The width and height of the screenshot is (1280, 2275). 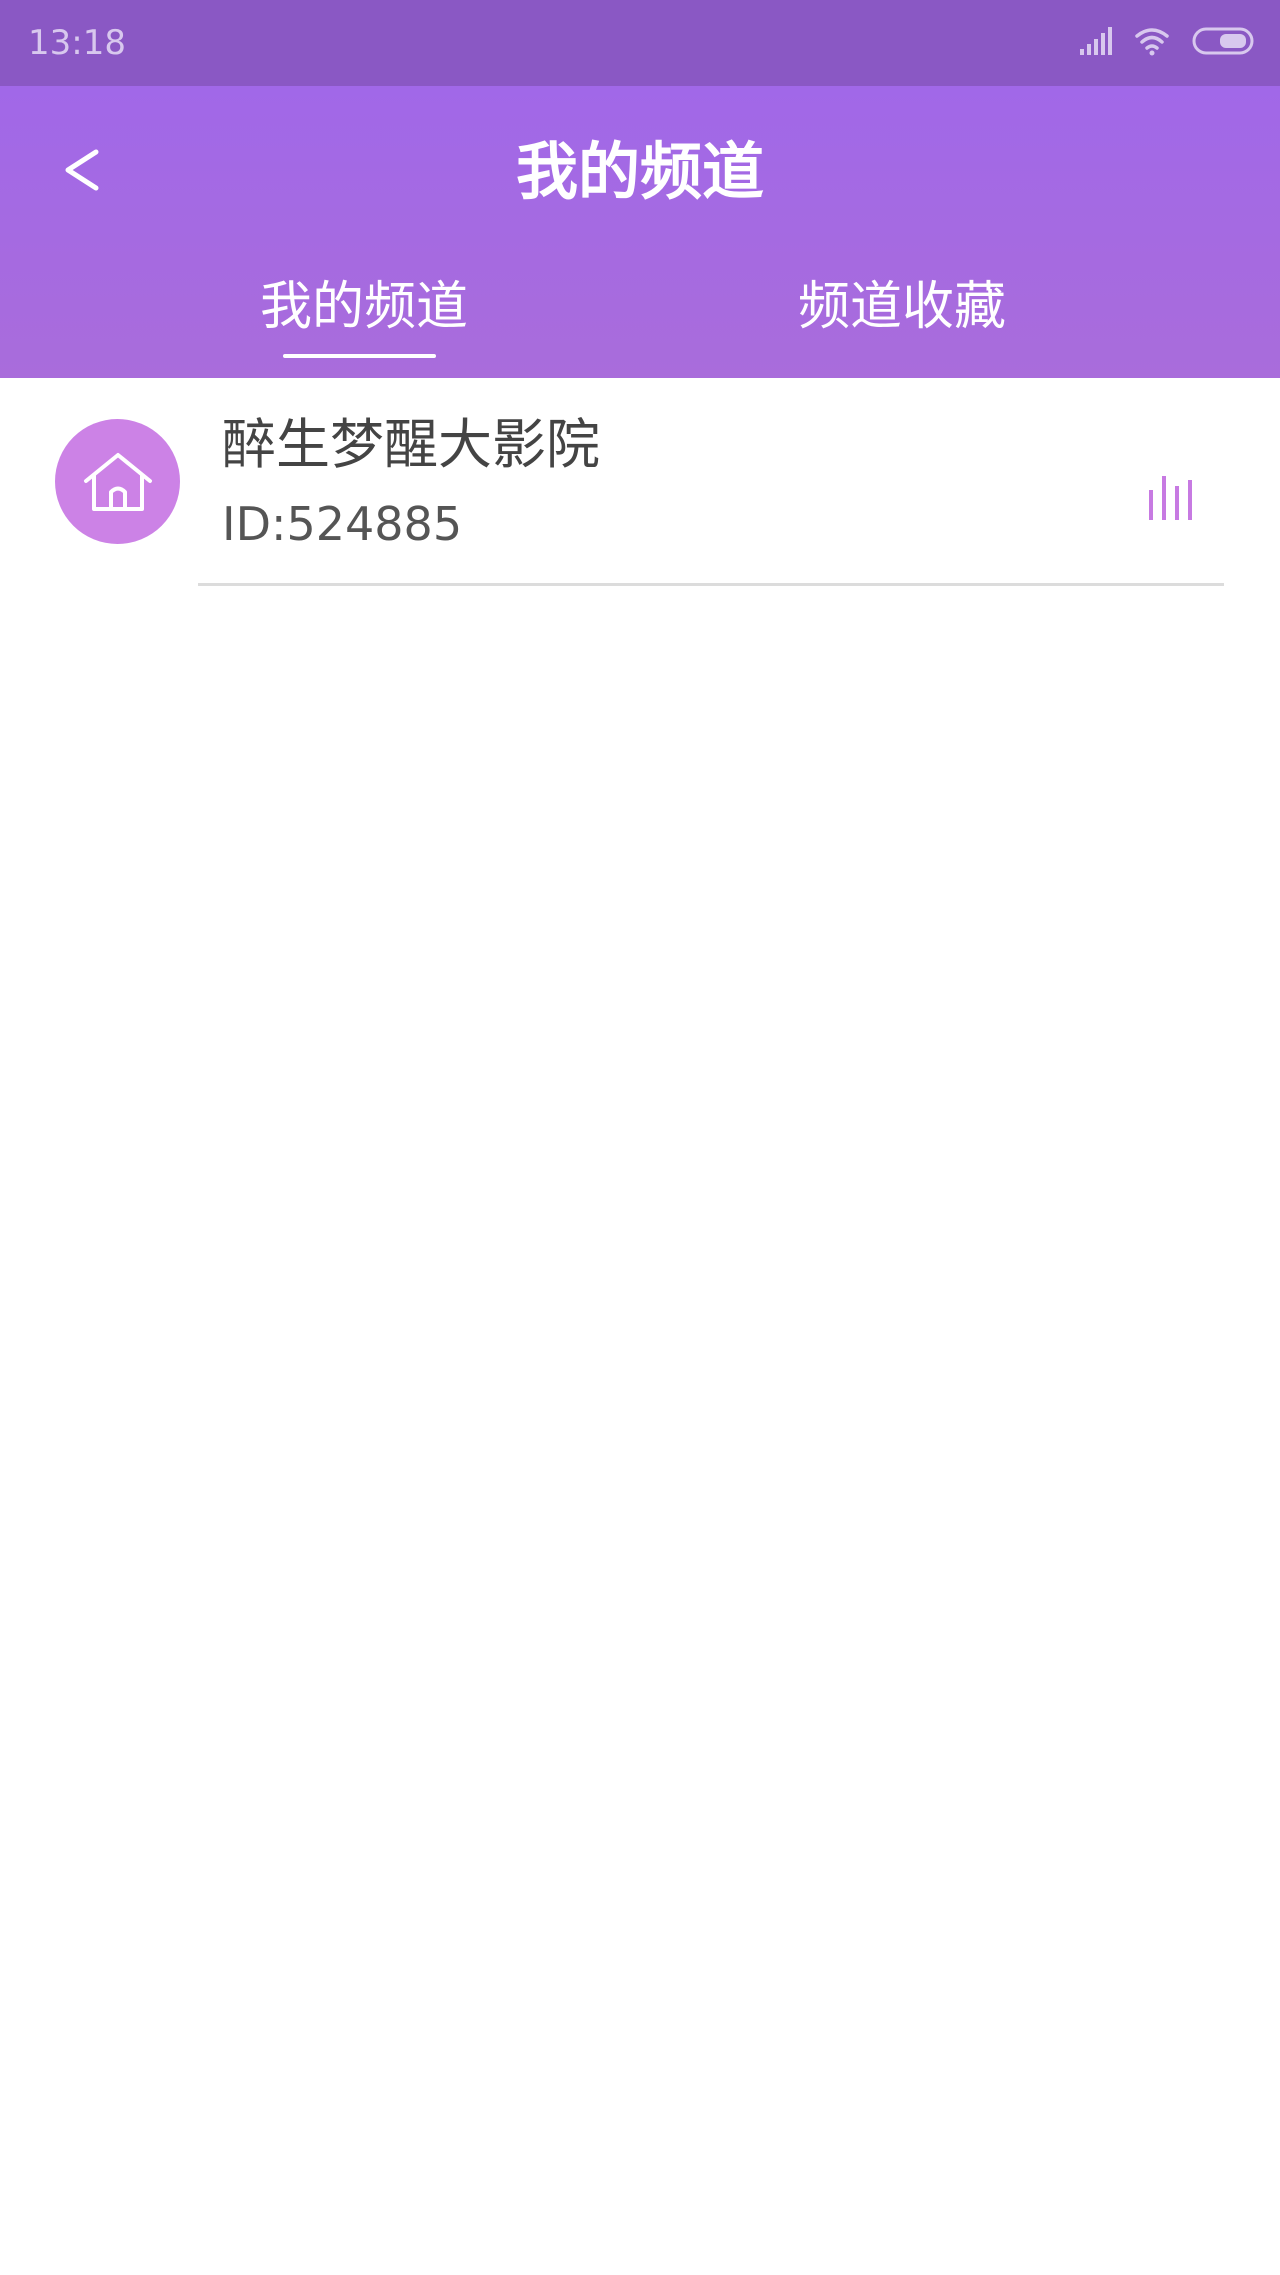 What do you see at coordinates (711, 584) in the screenshot?
I see `item-divider` at bounding box center [711, 584].